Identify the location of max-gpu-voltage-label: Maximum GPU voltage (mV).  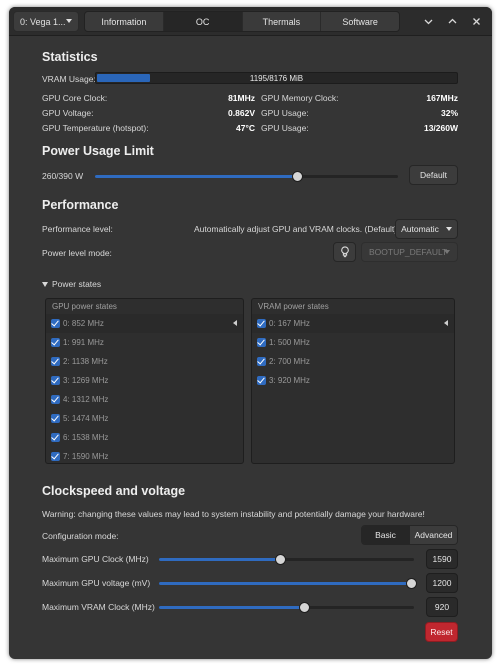
(96, 583).